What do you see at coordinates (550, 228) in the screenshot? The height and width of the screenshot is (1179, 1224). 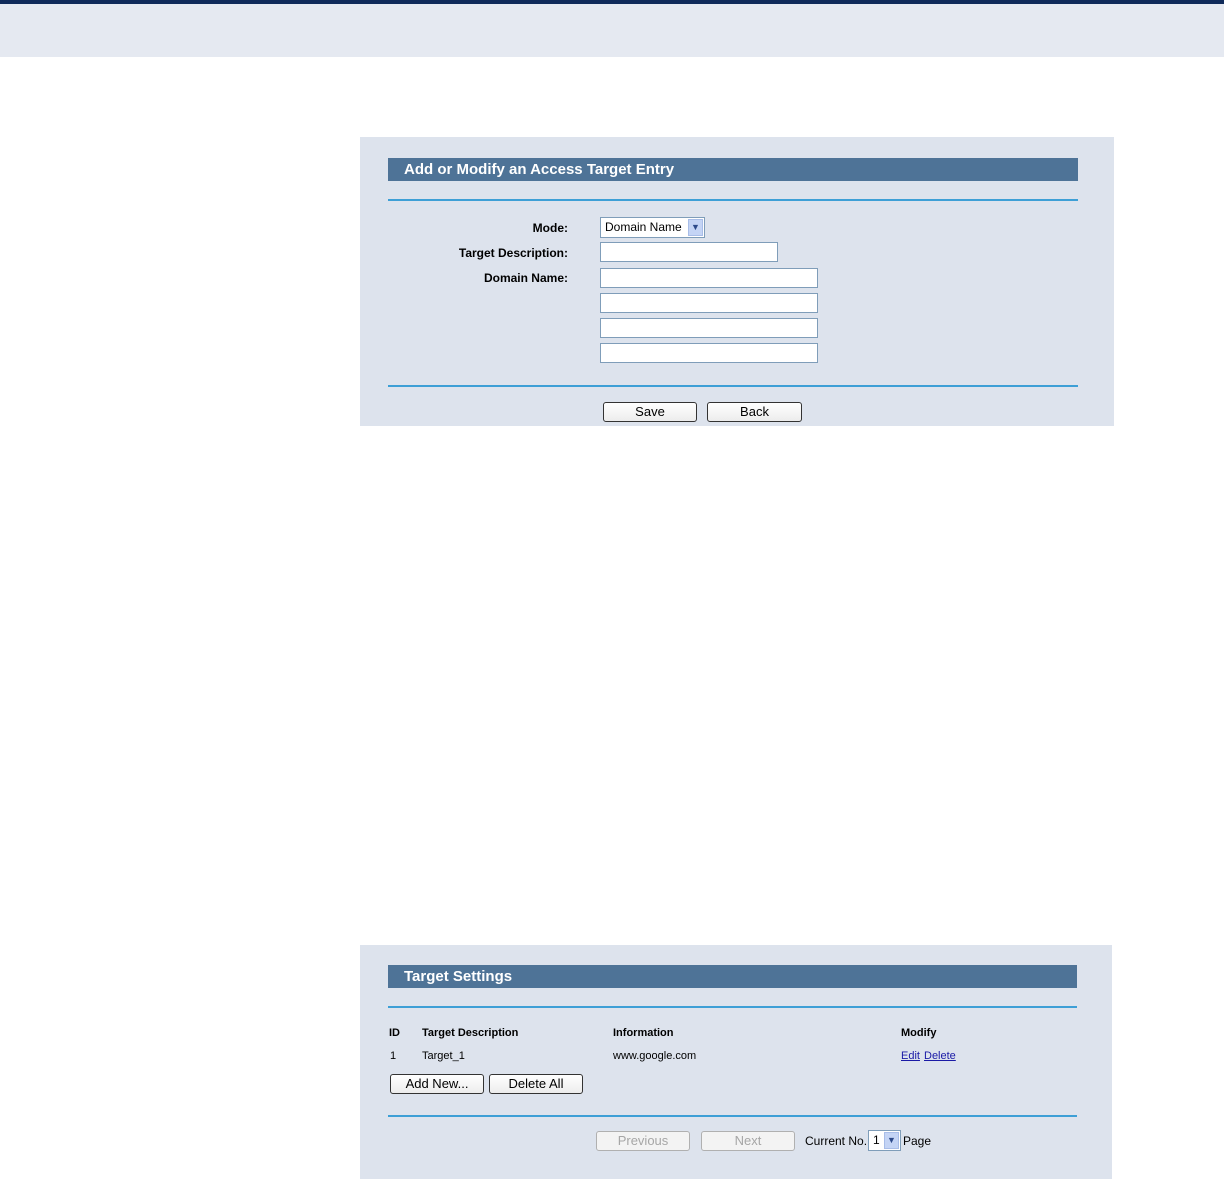 I see `mode-label: Mode:` at bounding box center [550, 228].